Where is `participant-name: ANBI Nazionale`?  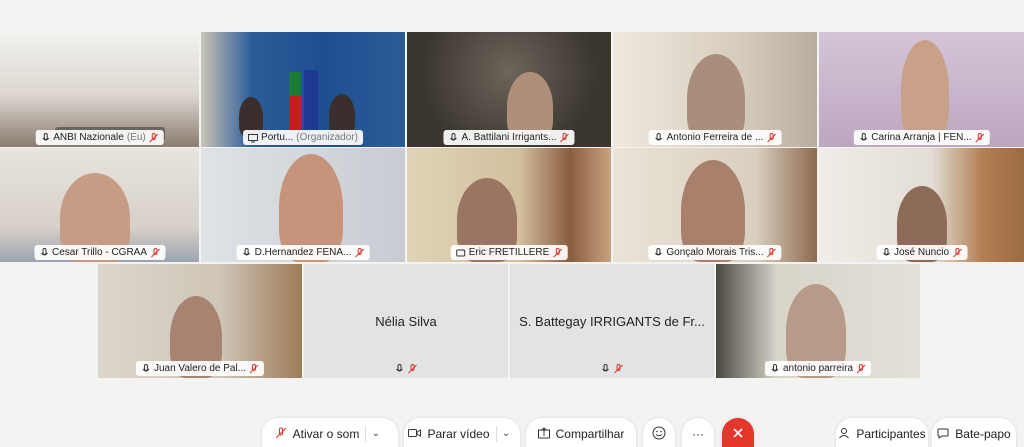 participant-name: ANBI Nazionale is located at coordinates (88, 137).